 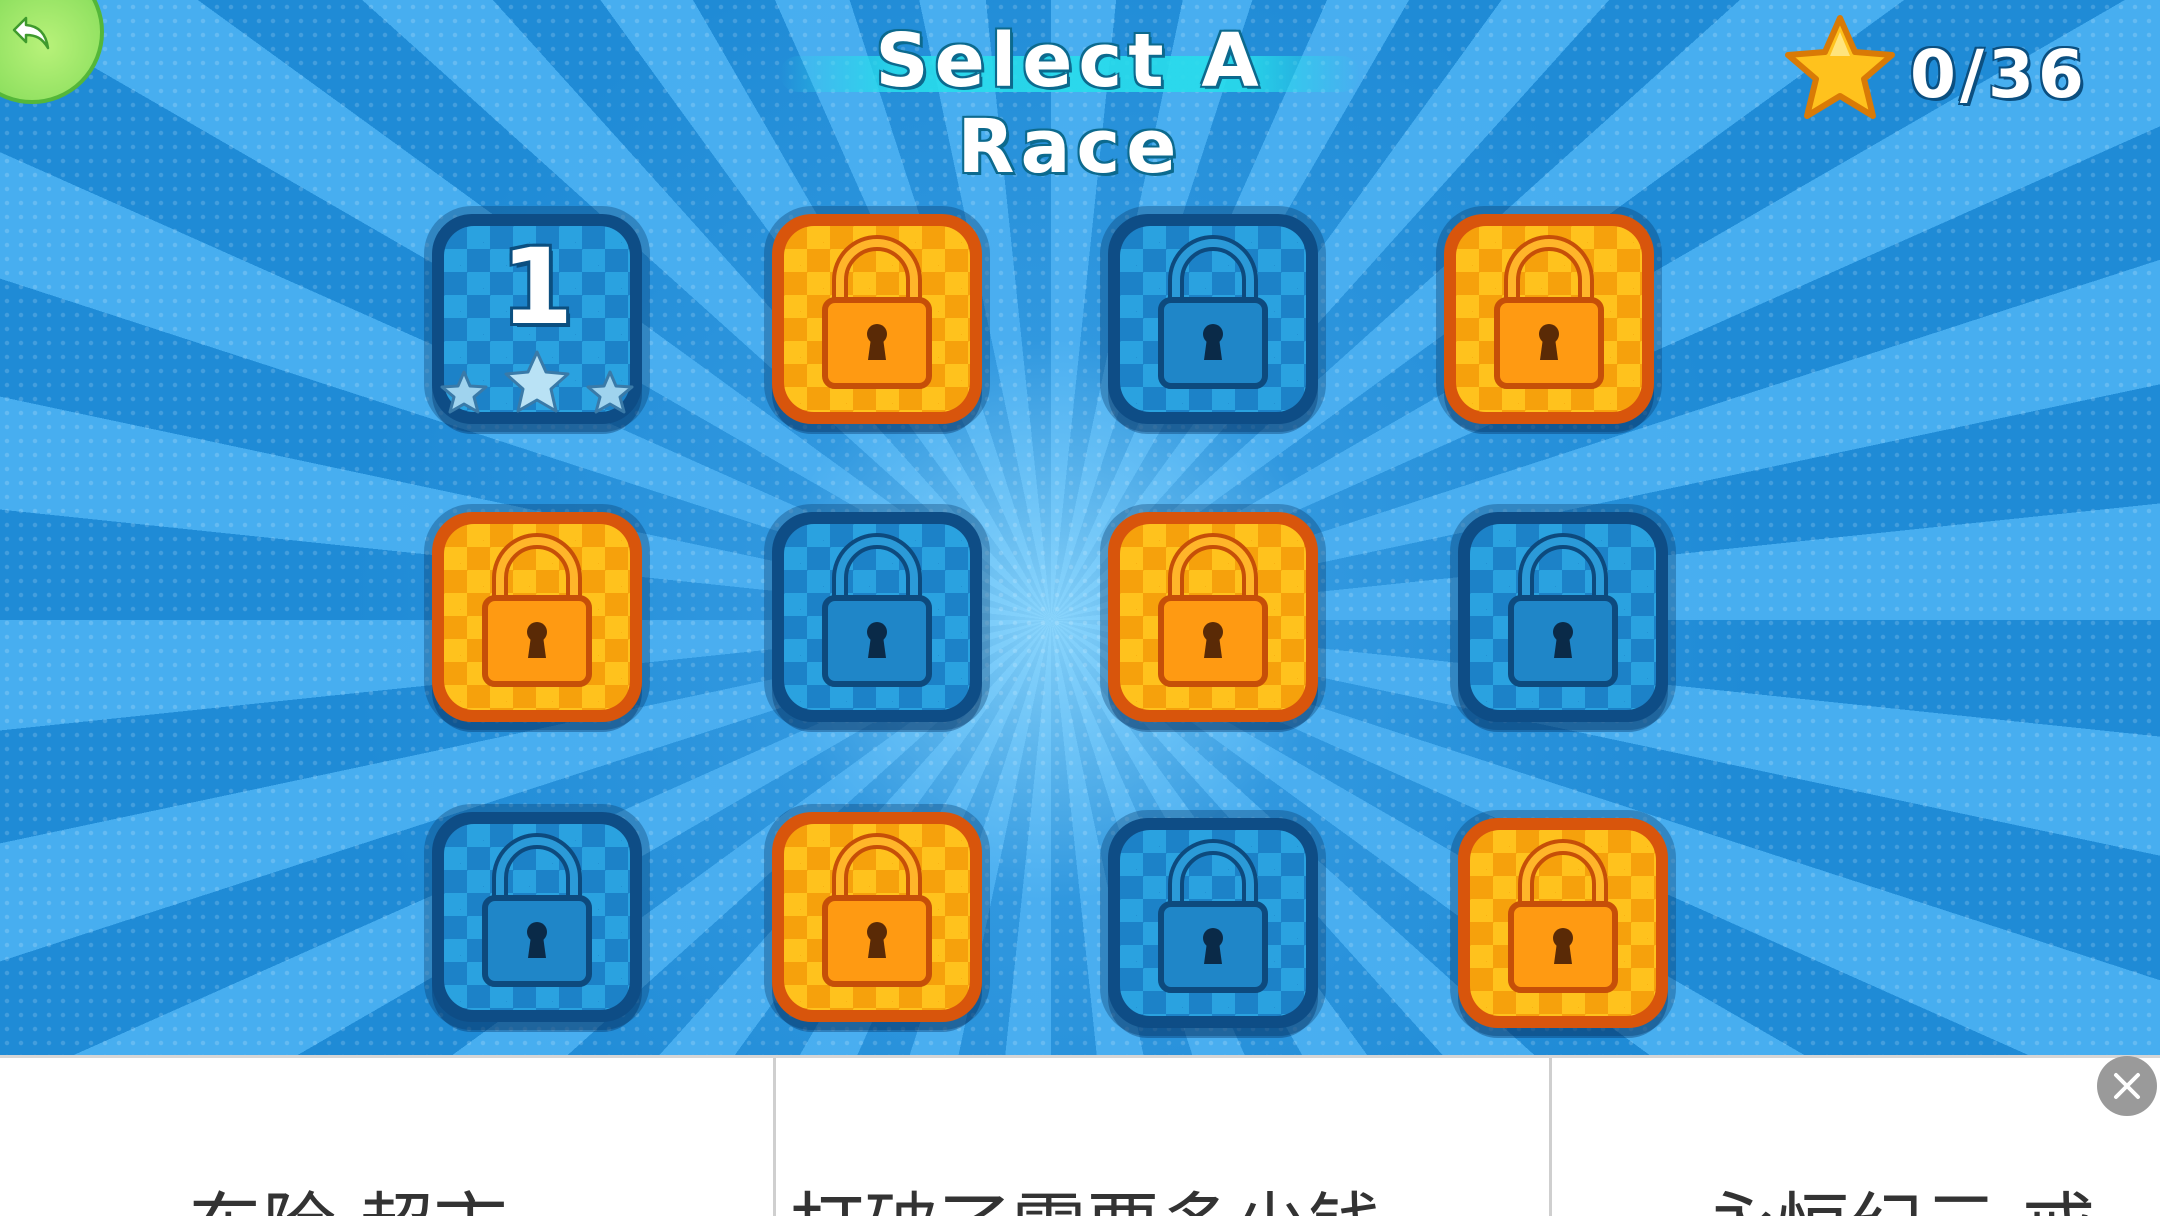 I want to click on level-5-locked-button, so click(x=537, y=617).